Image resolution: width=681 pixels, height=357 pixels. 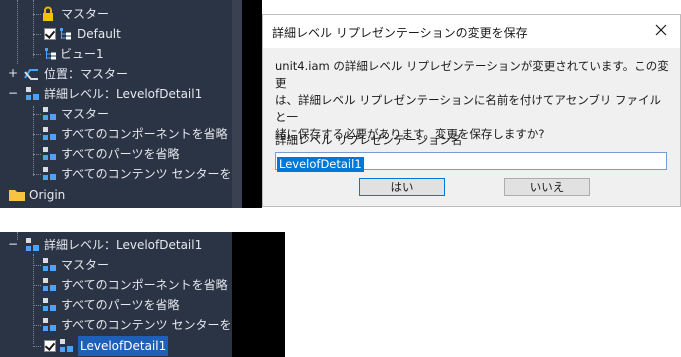 I want to click on tree-item-lod-new: LevelofDetail1, so click(x=116, y=346).